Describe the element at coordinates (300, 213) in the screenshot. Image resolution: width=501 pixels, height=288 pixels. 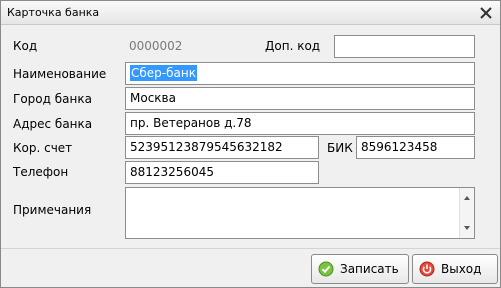
I see `notes-textarea` at that location.